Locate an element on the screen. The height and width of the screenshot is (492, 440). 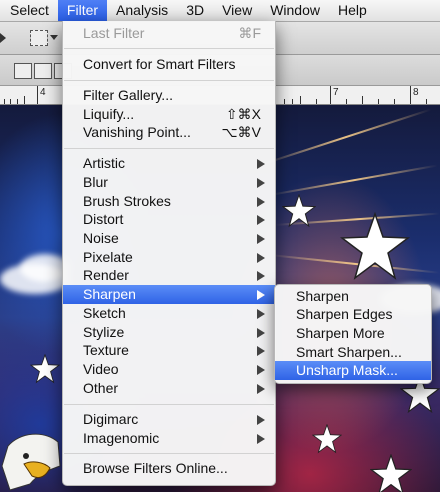
menu-item-last-filter: Last Filter ⌘F is located at coordinates (169, 33).